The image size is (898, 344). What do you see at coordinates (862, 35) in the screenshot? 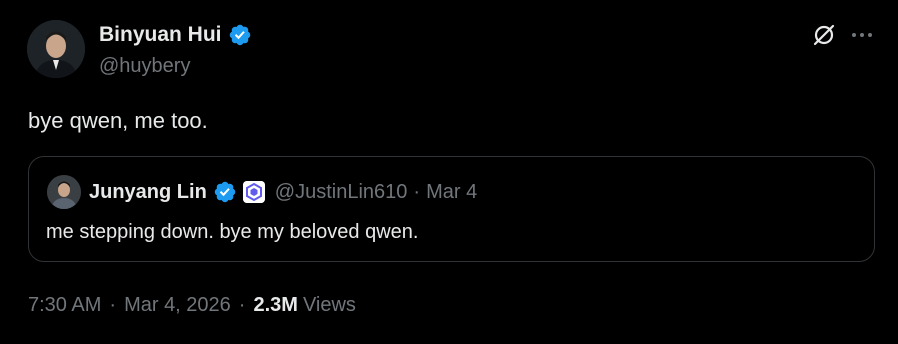
I see `more-icon` at bounding box center [862, 35].